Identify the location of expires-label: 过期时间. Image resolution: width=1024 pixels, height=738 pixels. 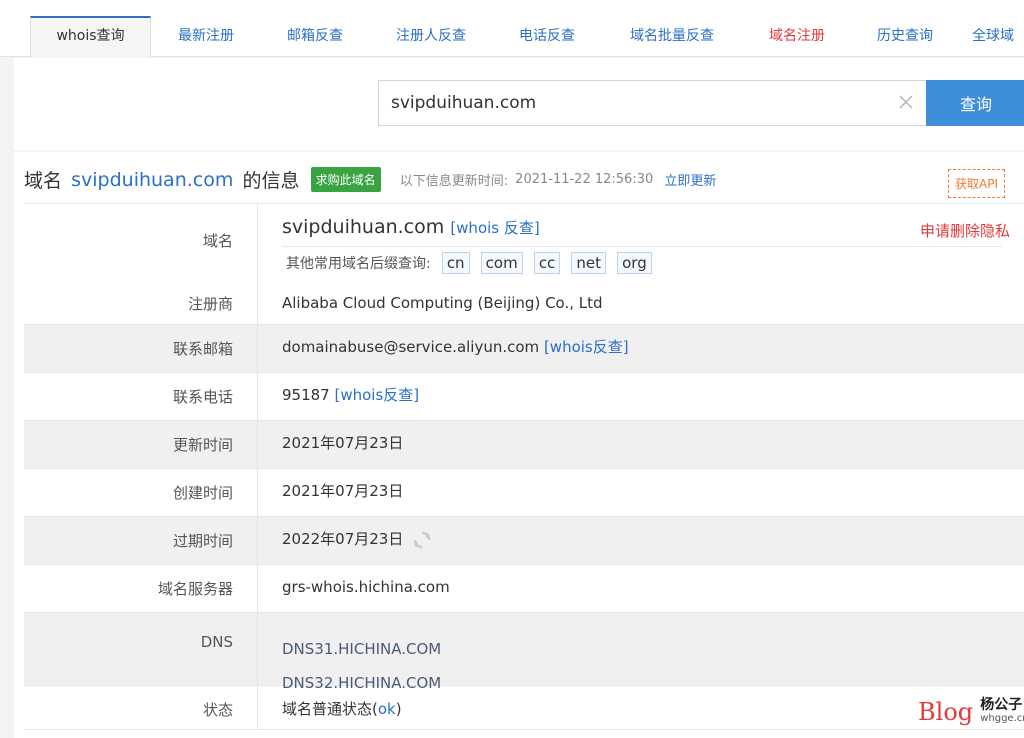
(141, 540).